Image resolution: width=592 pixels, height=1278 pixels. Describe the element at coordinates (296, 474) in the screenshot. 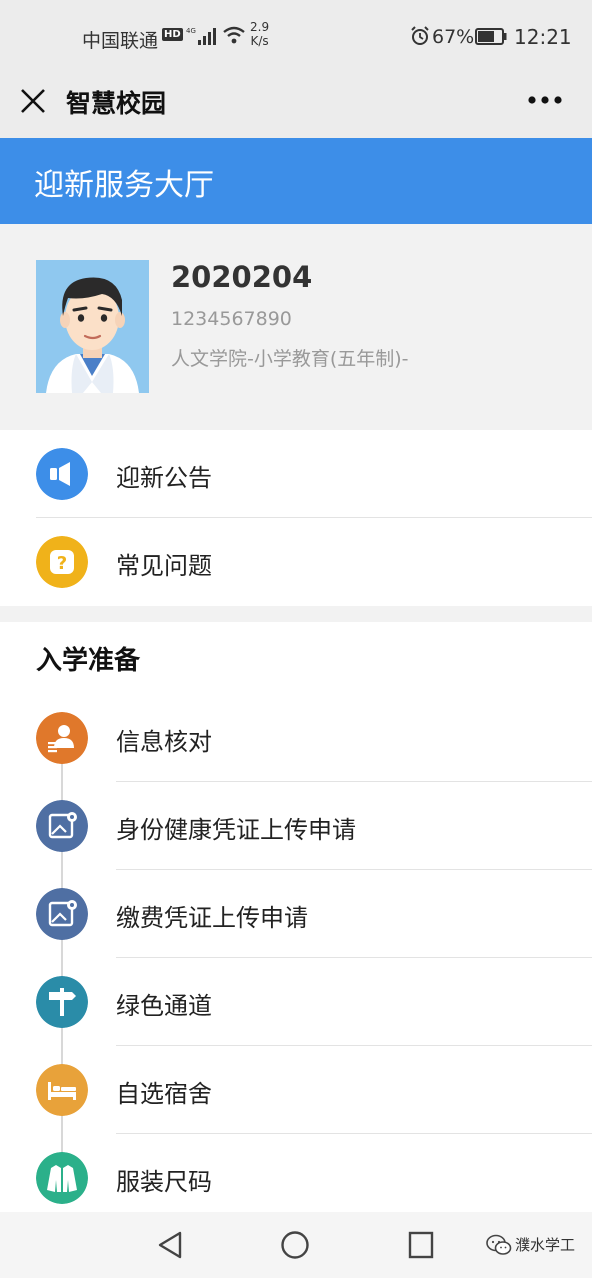

I see `list-item-announcement: 迎新公告` at that location.